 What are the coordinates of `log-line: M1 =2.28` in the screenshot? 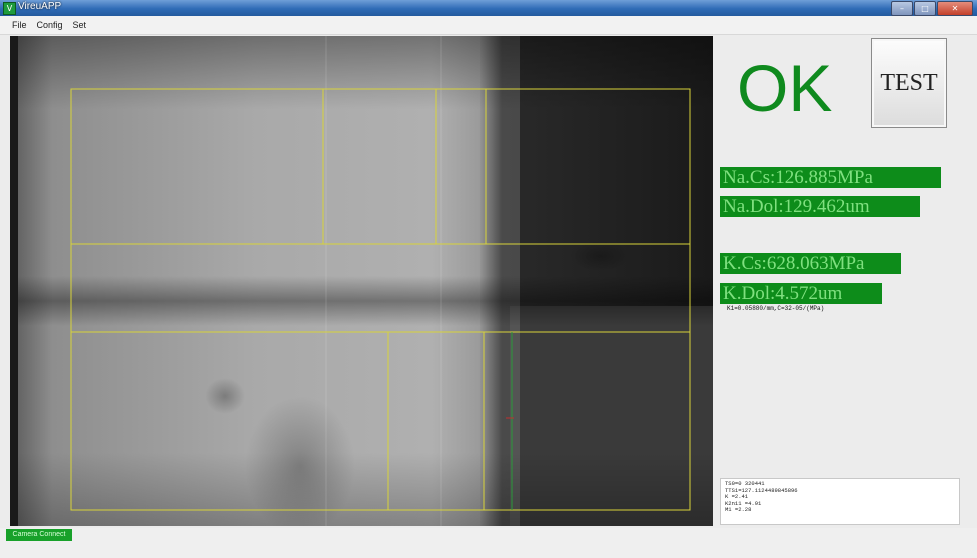 It's located at (738, 509).